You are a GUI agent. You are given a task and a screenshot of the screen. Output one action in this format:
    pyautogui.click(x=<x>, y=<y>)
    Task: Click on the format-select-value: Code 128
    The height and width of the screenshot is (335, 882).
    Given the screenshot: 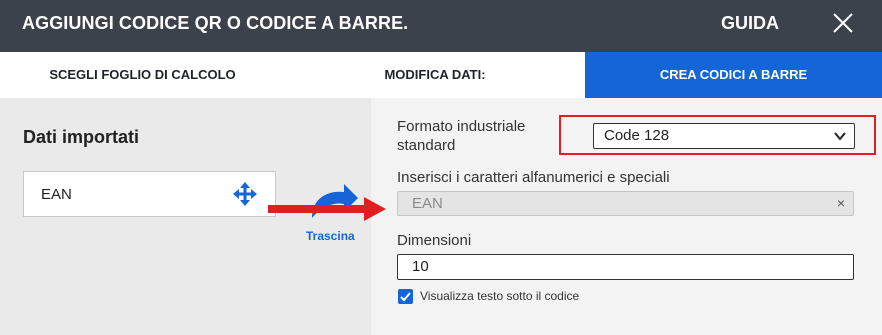 What is the action you would take?
    pyautogui.click(x=637, y=135)
    